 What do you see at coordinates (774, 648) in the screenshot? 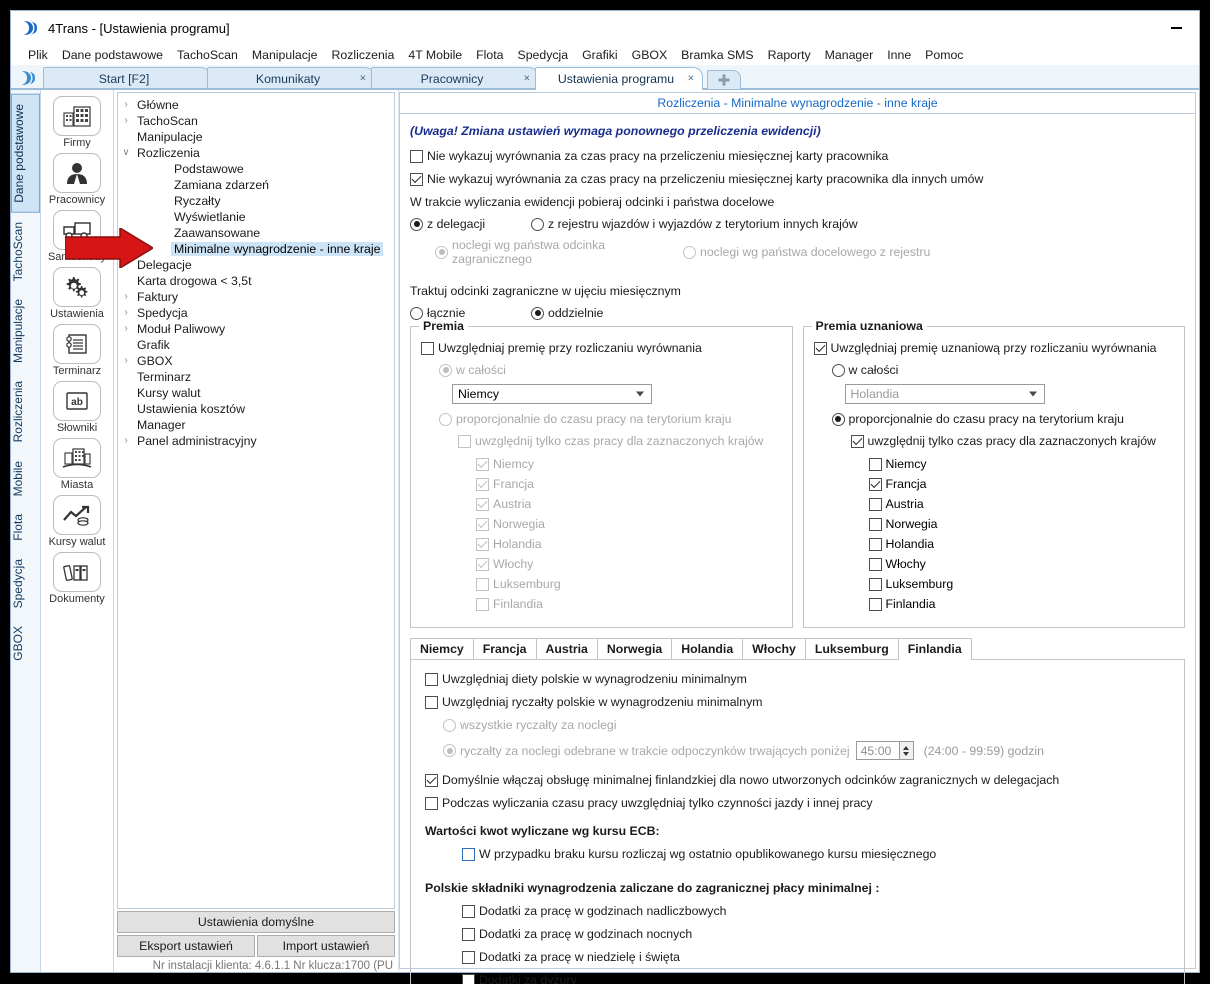
I see `country-tab-wlochy: Włochy` at bounding box center [774, 648].